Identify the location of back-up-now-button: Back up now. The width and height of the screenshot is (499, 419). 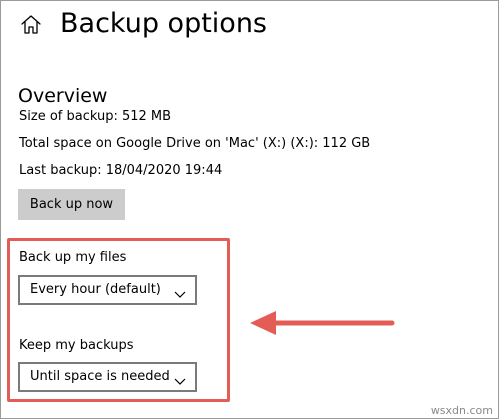
(71, 204).